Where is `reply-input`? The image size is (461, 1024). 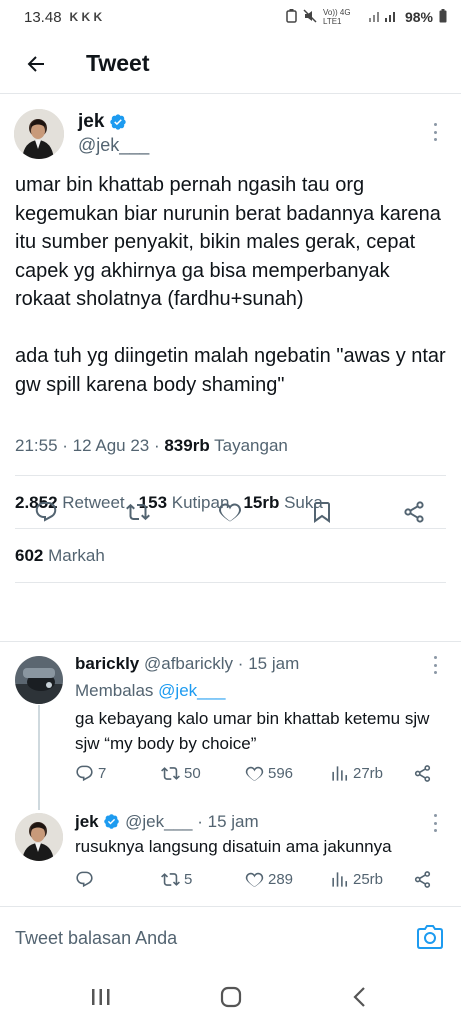
reply-input is located at coordinates (207, 938).